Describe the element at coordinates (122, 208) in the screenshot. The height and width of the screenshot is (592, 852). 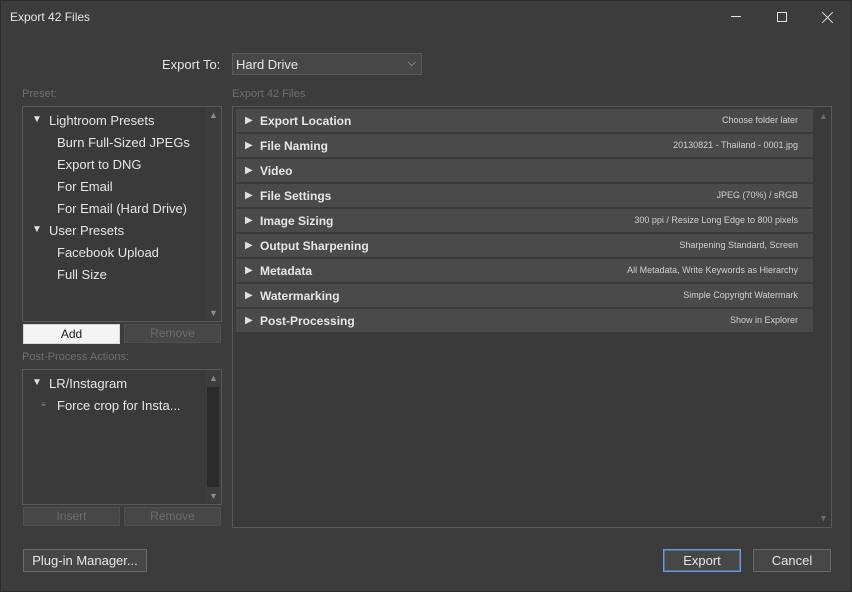
I see `preset-item: For Email (Hard Drive)` at that location.